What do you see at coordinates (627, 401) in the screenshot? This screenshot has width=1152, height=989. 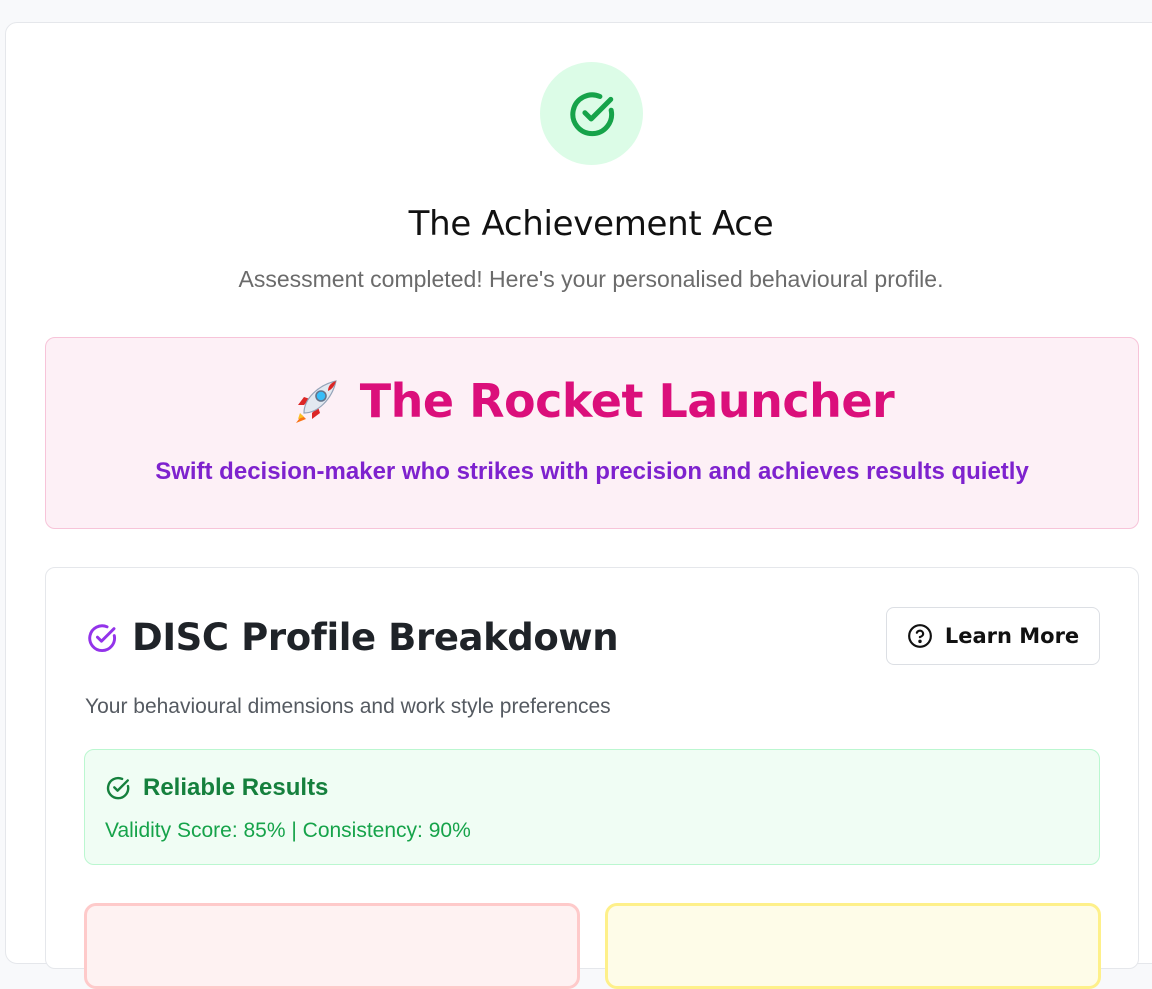 I see `persona-title: The Rocket Launcher` at bounding box center [627, 401].